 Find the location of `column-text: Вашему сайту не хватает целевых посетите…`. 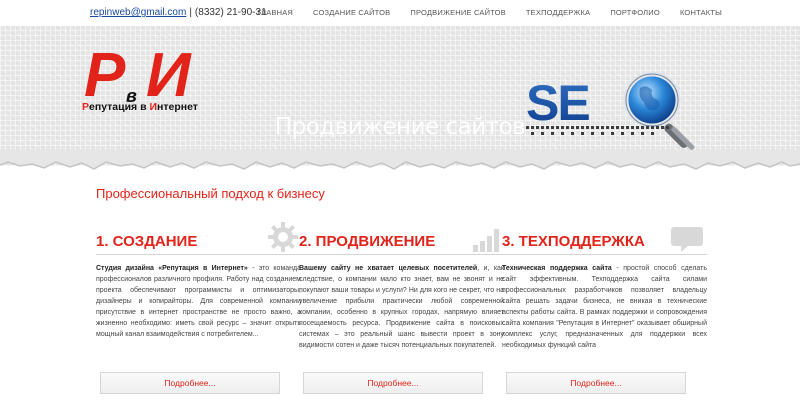

column-text: Вашему сайту не хватает целевых посетите… is located at coordinates (401, 307).